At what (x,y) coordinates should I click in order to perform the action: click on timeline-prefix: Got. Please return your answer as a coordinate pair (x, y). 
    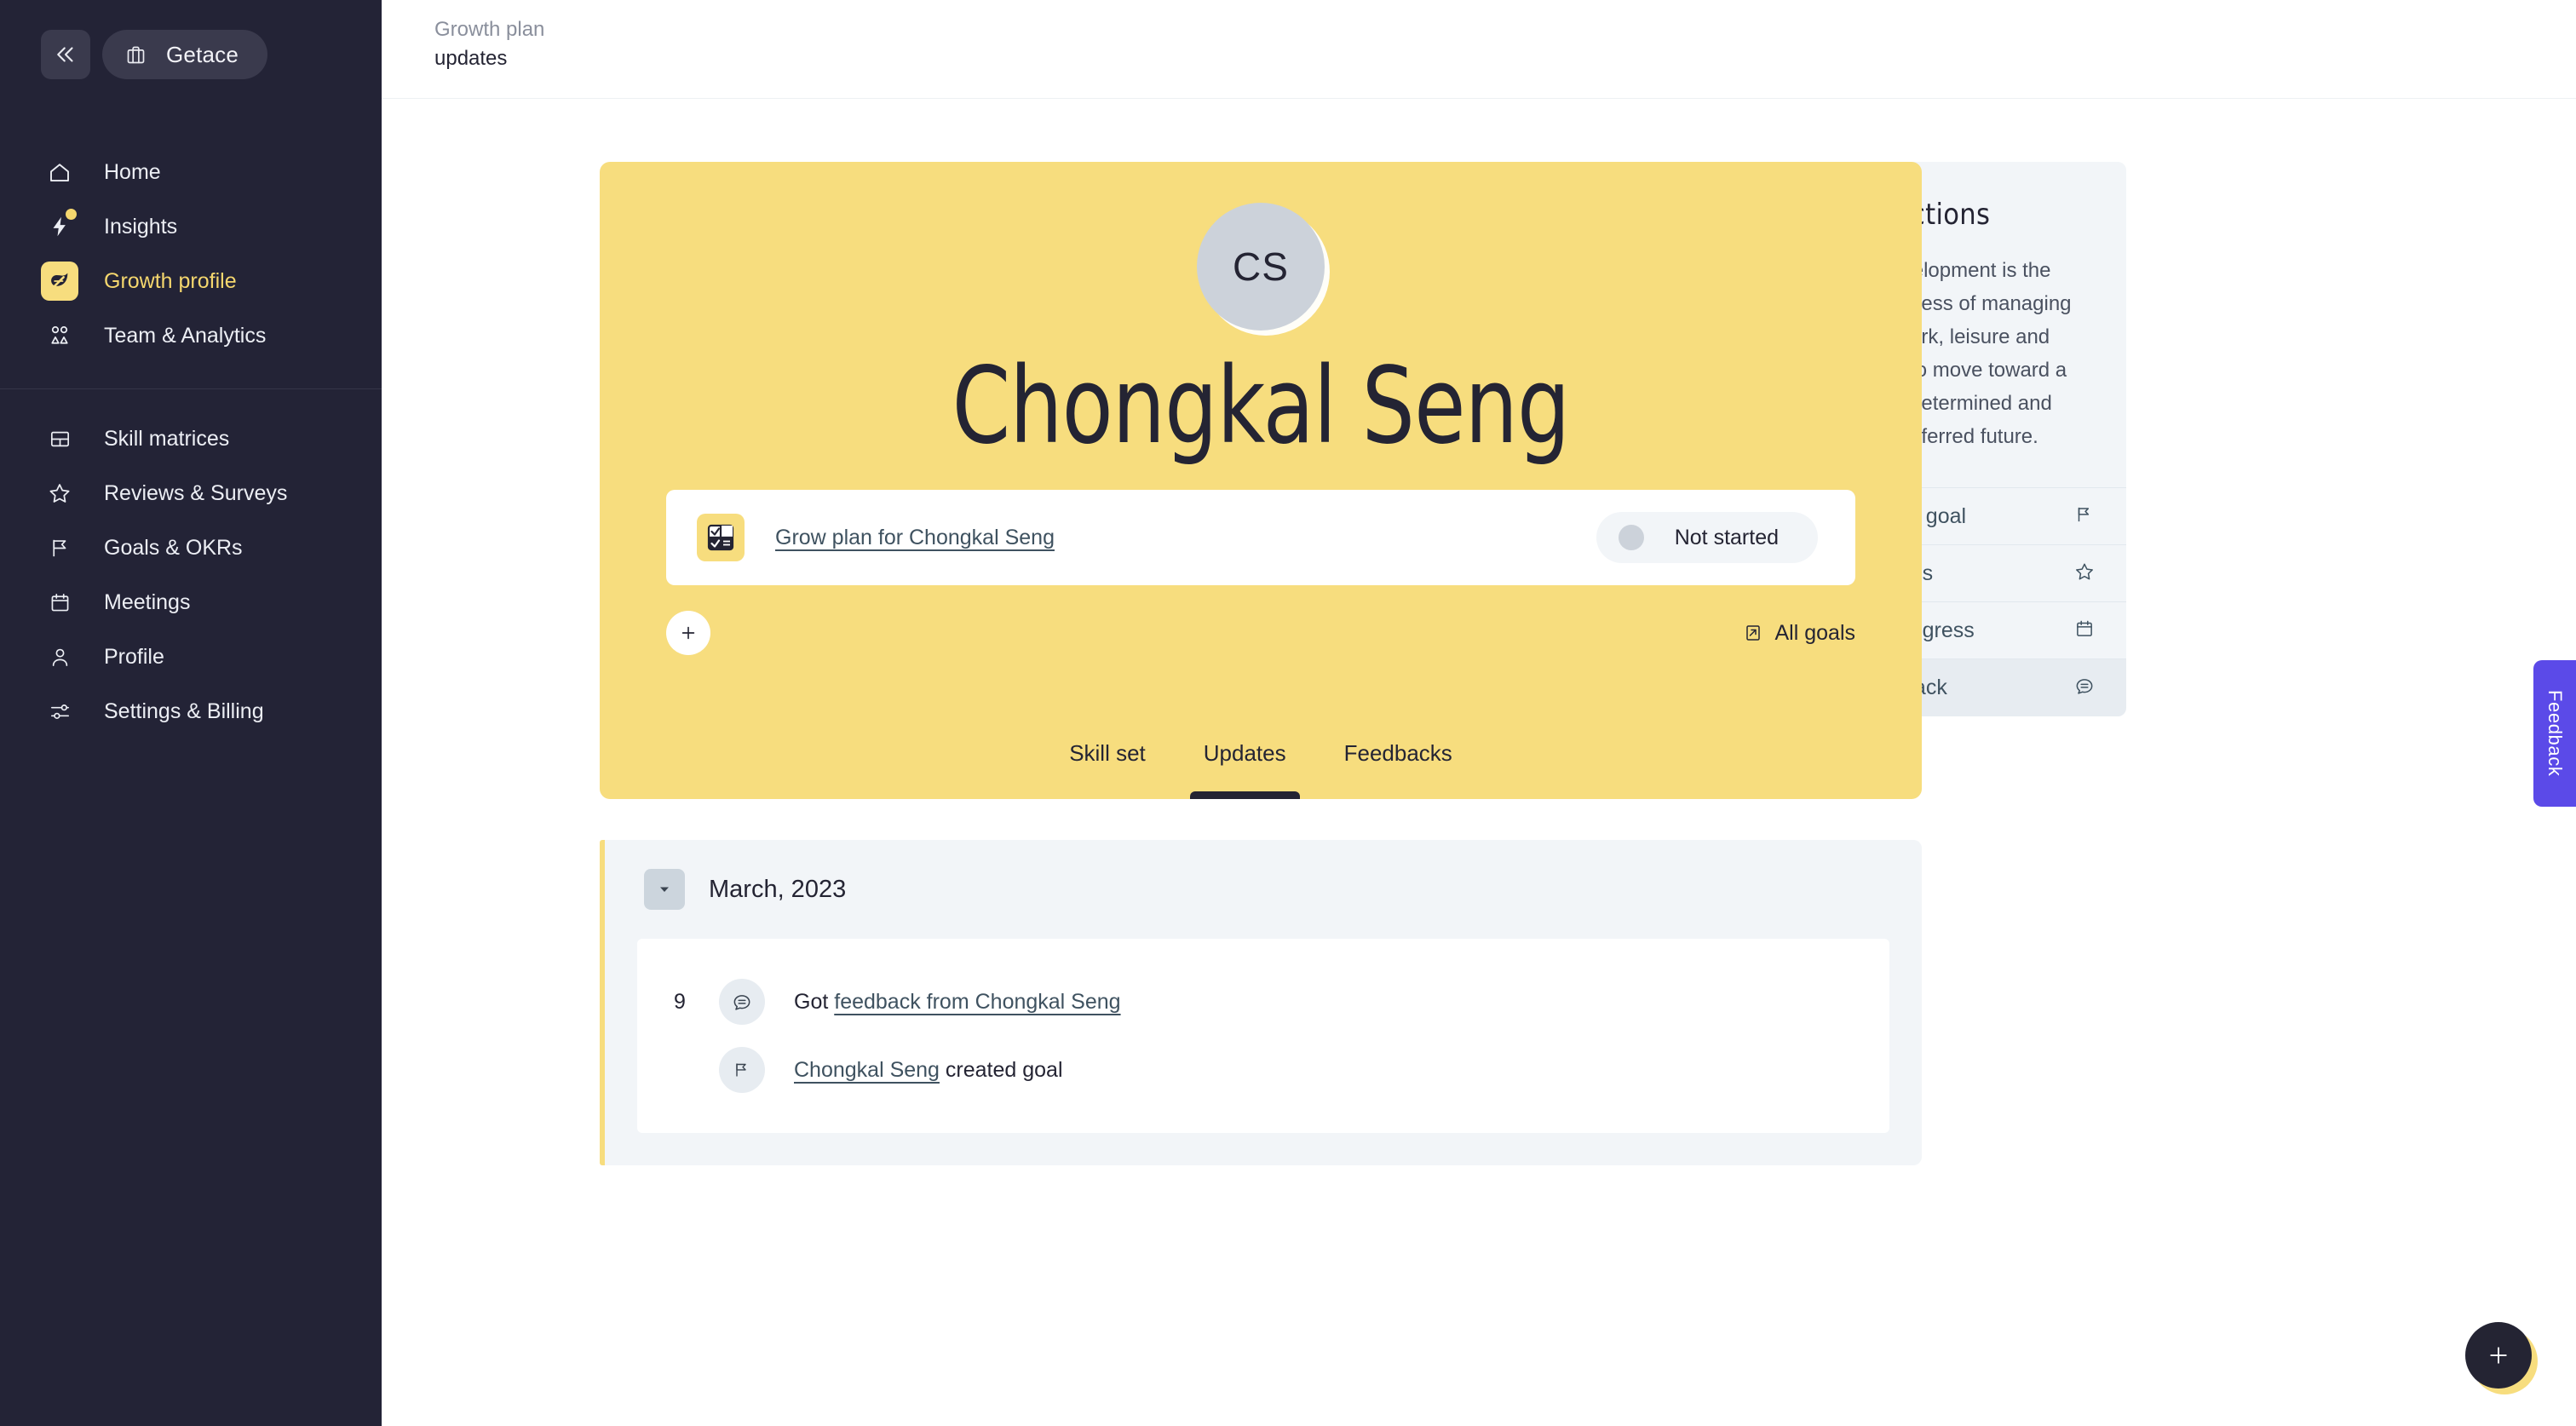
    Looking at the image, I should click on (815, 1002).